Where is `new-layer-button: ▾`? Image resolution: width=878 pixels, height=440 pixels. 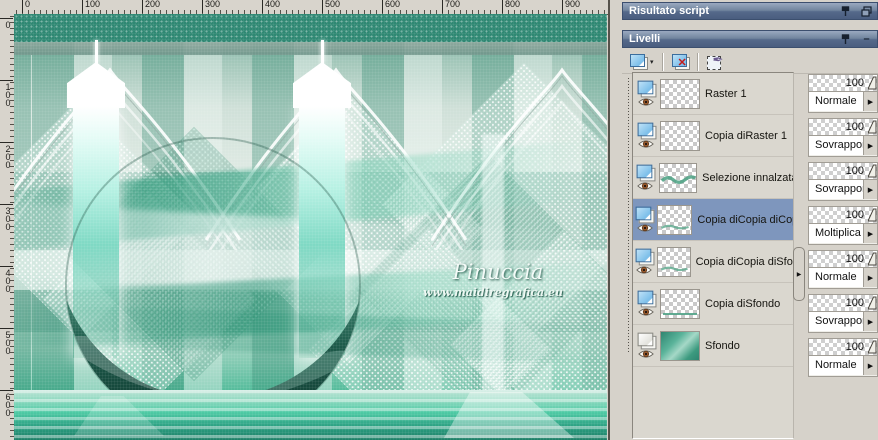 new-layer-button: ▾ is located at coordinates (642, 62).